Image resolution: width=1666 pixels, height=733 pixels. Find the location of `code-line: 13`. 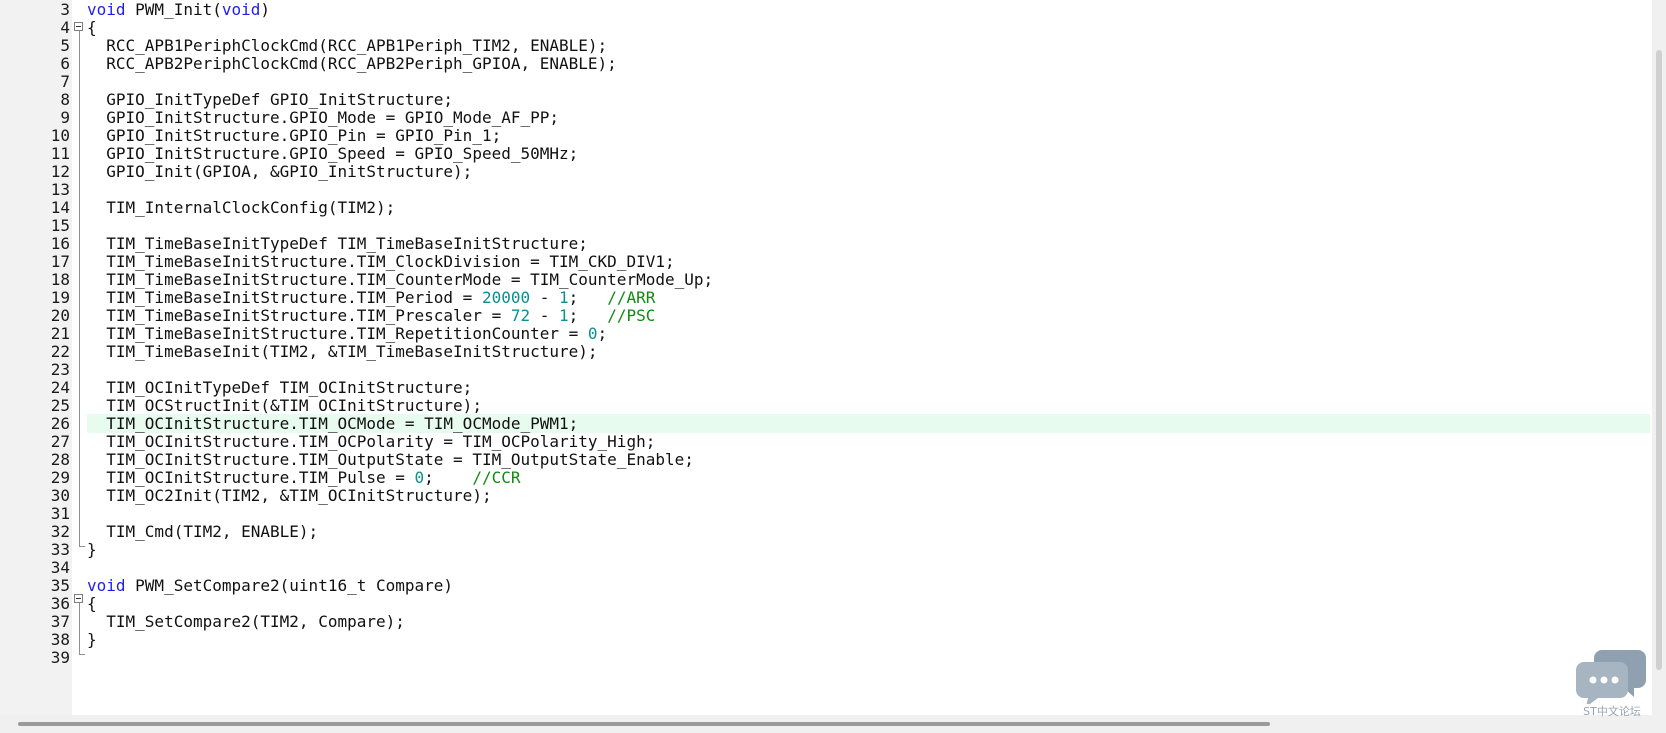

code-line: 13 is located at coordinates (825, 189).